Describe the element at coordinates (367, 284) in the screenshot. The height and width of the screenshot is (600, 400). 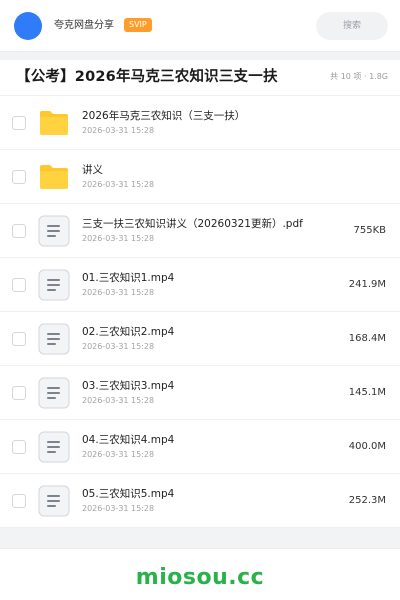
I see `file-size: 241.9M` at that location.